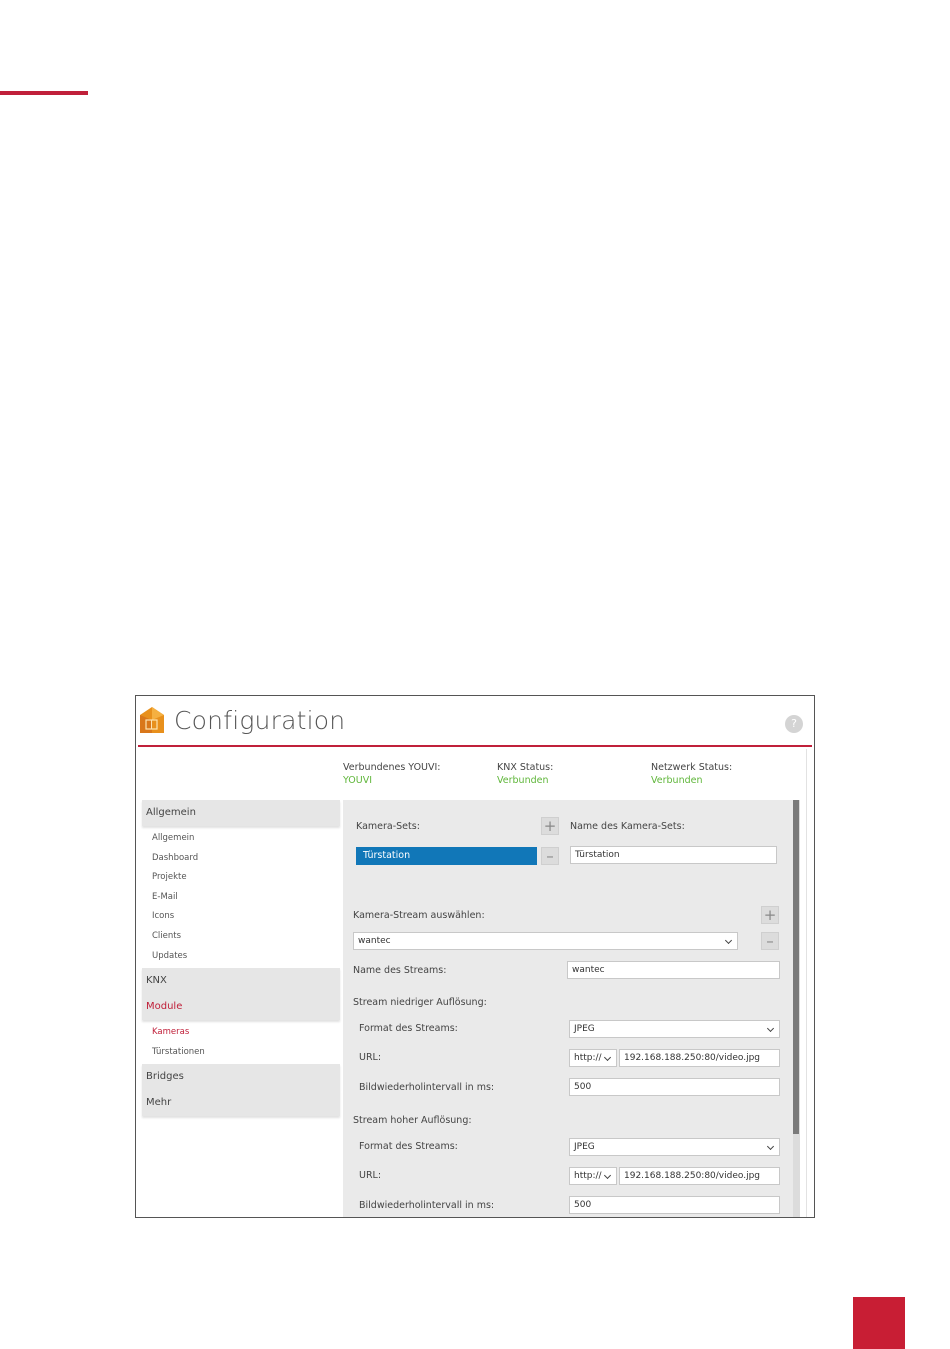 This screenshot has width=950, height=1349. Describe the element at coordinates (525, 767) in the screenshot. I see `status-label: KNX Status:` at that location.